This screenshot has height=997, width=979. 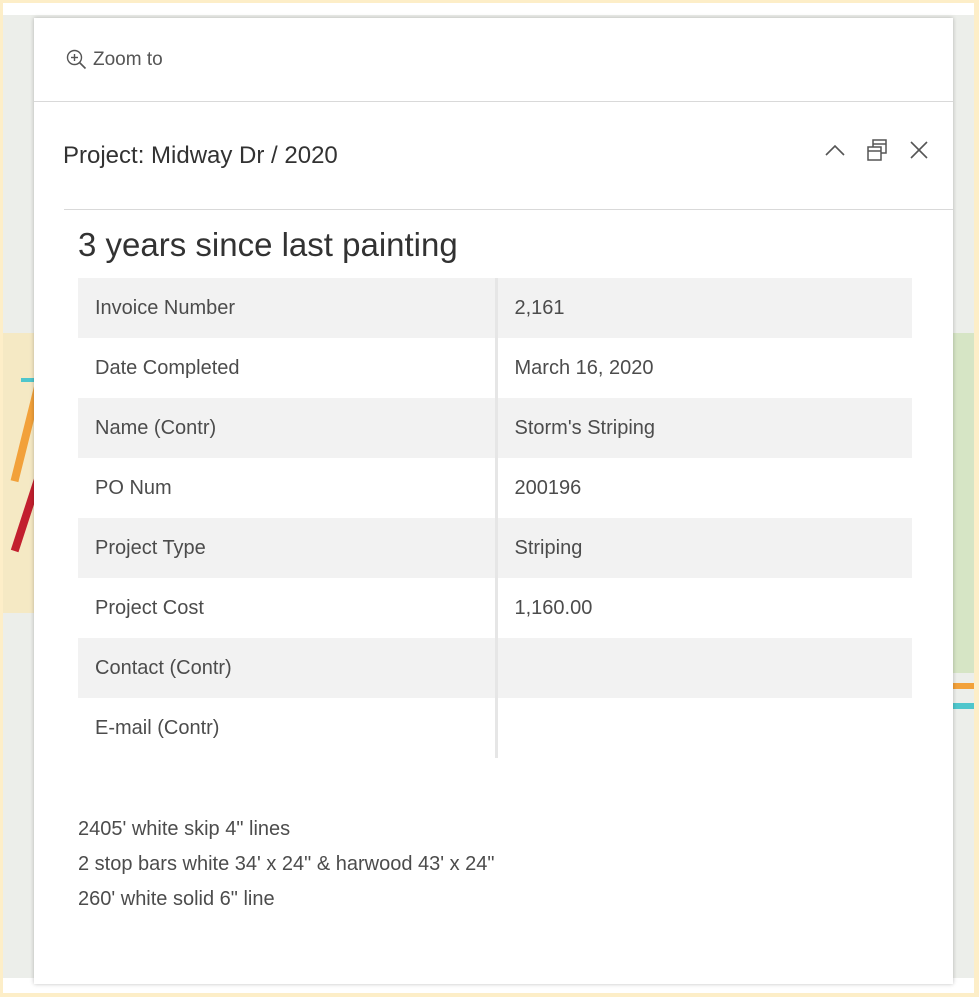 I want to click on table-row: Project Cost 1,160.00, so click(x=495, y=608).